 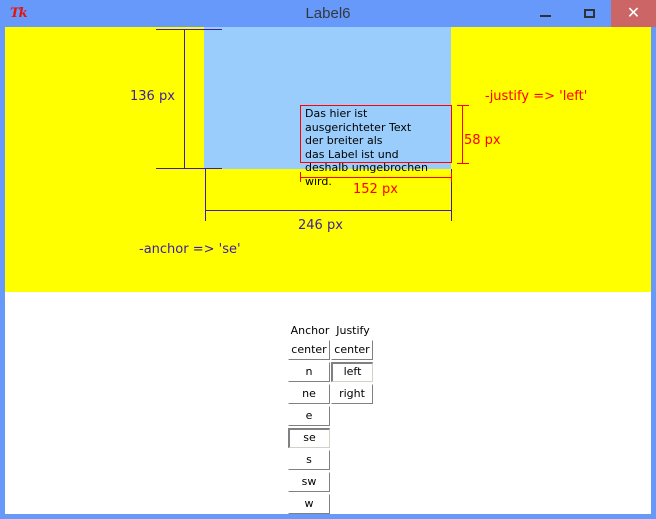 I want to click on maximize-icon, so click(x=589, y=13).